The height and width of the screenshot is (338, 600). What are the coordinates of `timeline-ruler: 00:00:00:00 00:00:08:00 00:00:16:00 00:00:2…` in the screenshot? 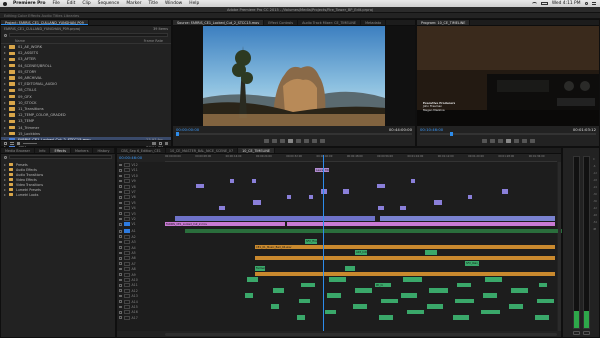 It's located at (361, 158).